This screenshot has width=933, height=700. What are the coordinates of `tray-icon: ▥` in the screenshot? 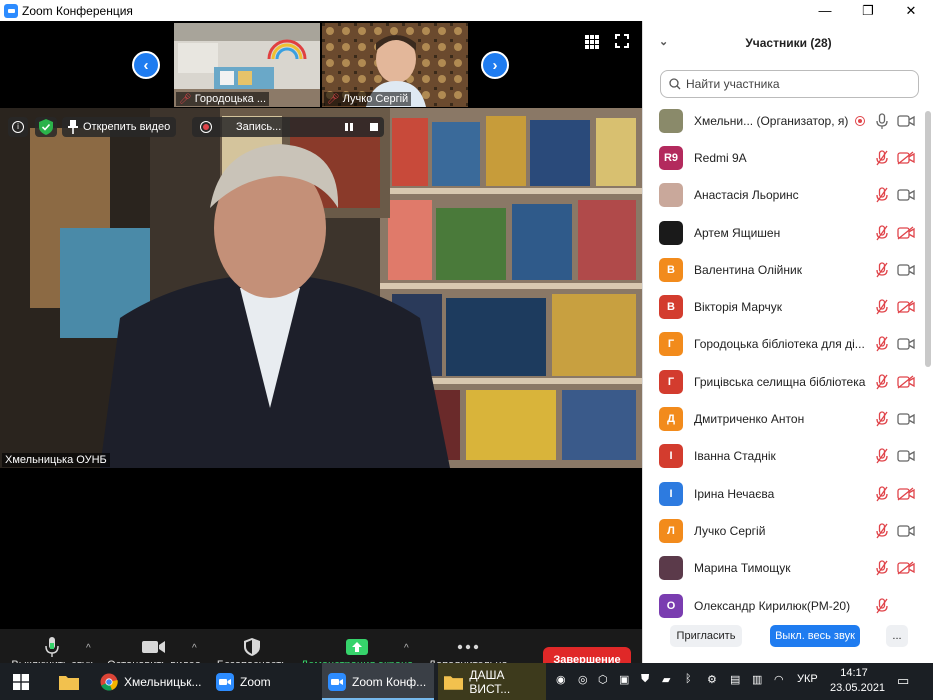 It's located at (757, 679).